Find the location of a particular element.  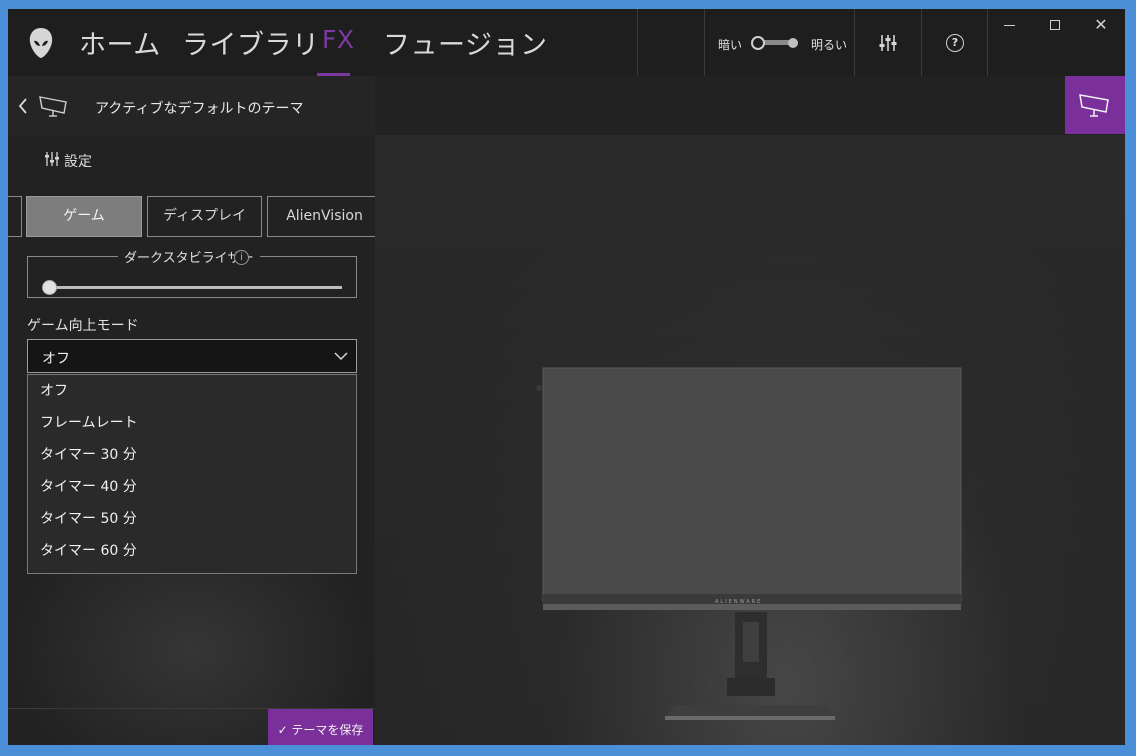

back-chevron-icon is located at coordinates (23, 106).